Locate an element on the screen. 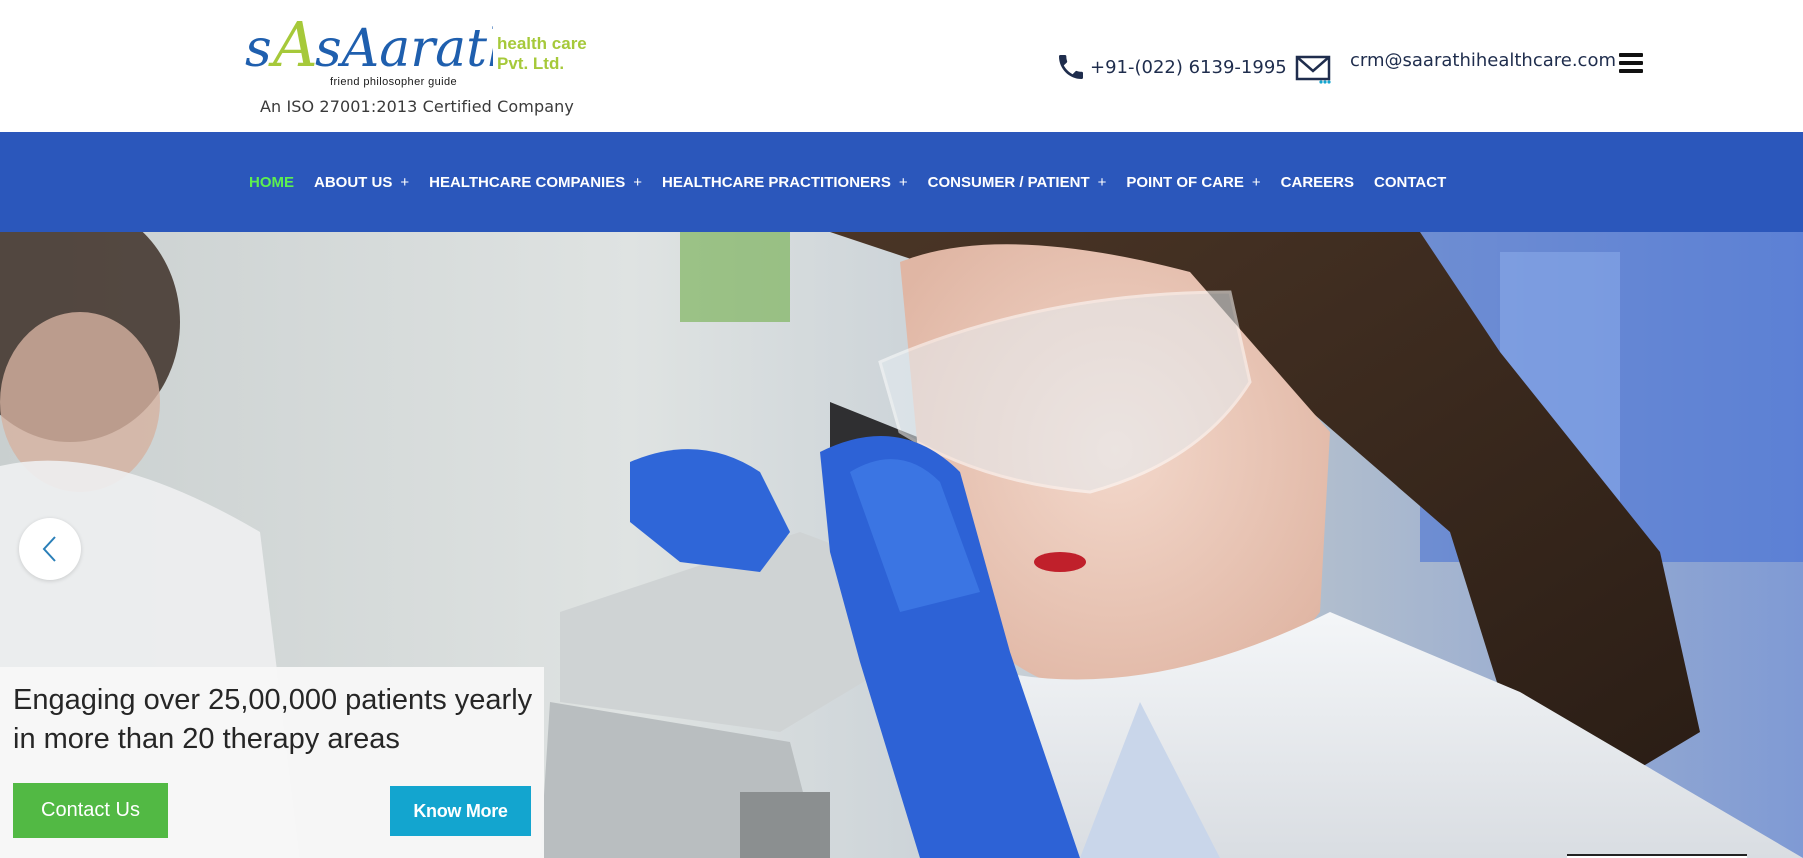 This screenshot has width=1803, height=858. nav-item-label: CAREERS is located at coordinates (1317, 182).